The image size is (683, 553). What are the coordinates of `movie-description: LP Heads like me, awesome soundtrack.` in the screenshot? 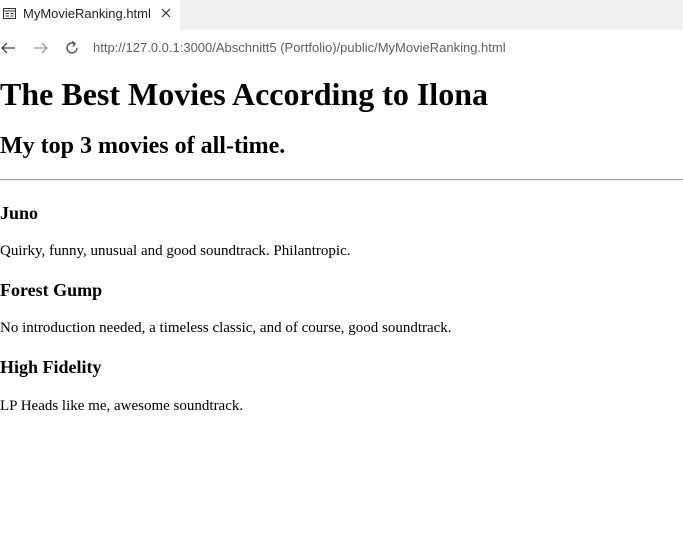 It's located at (122, 406).